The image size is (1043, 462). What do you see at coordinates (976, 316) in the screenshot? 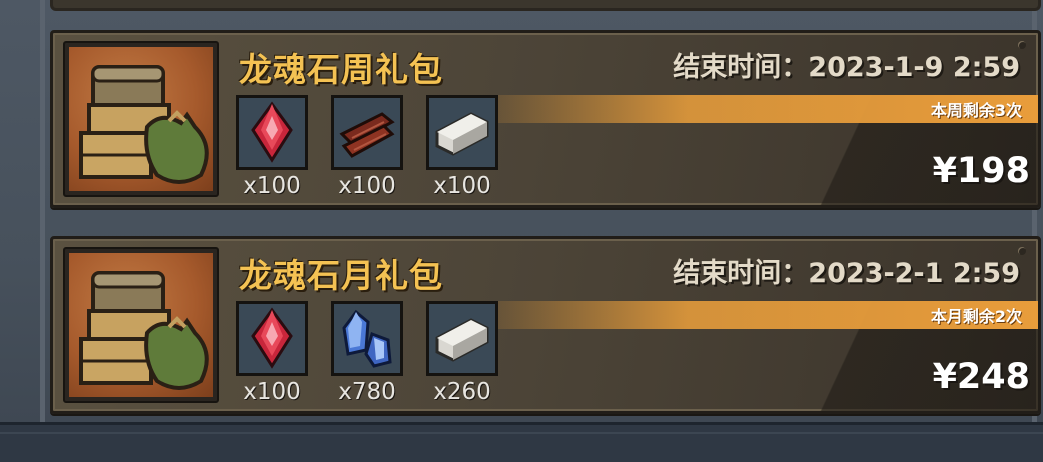
I see `remaining-count: 本月剩余2次` at bounding box center [976, 316].